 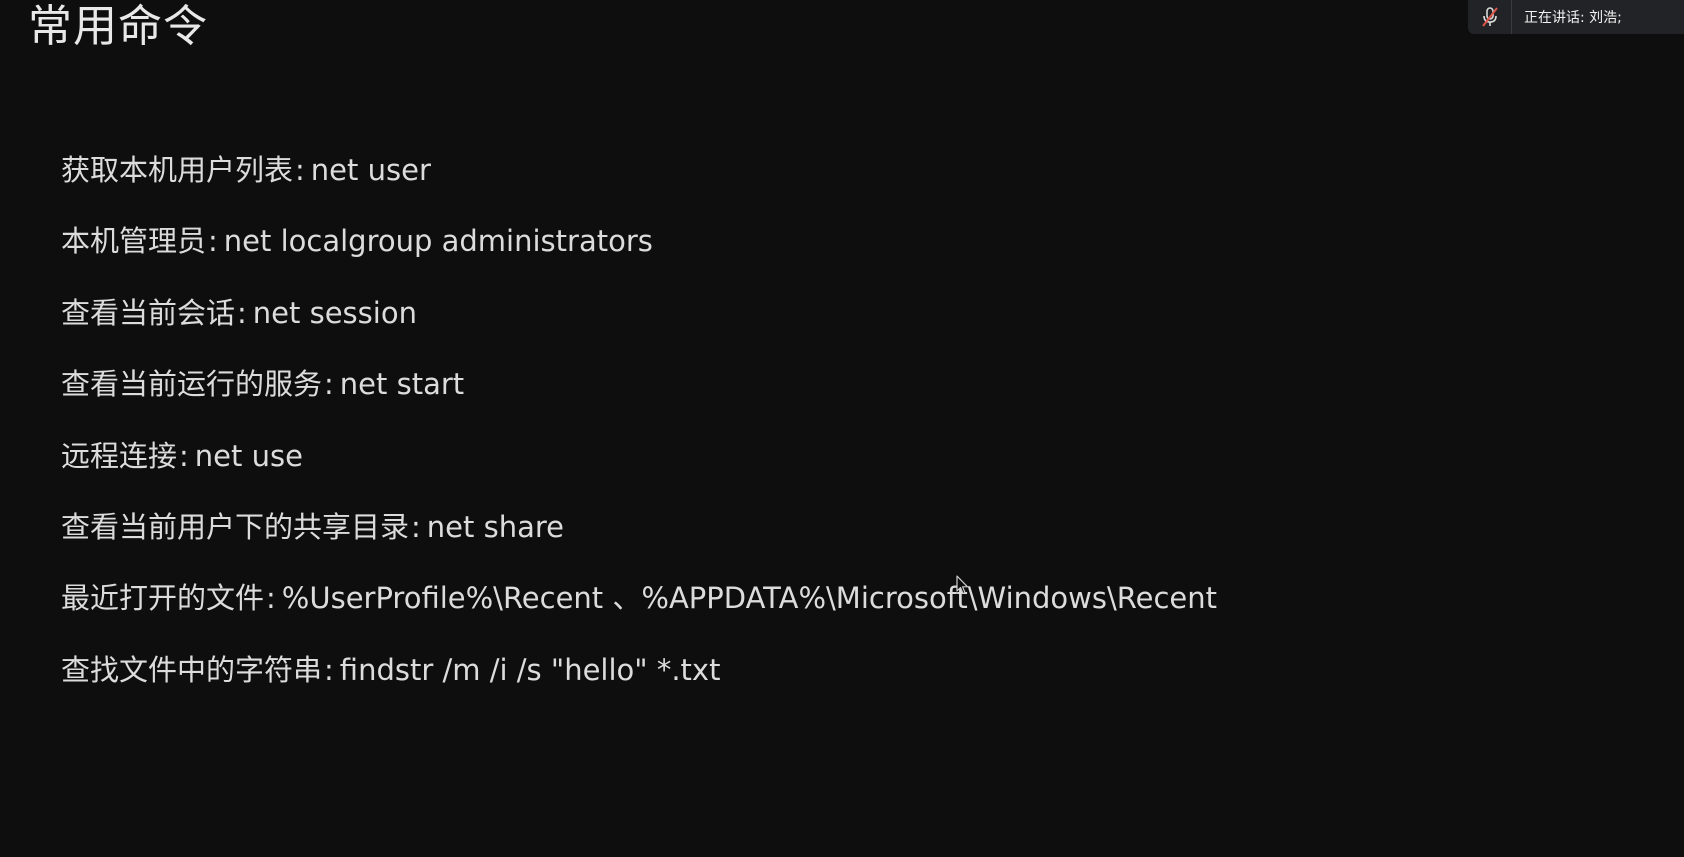 I want to click on speaker-text: 正在讲话: 刘浩;, so click(x=1573, y=18).